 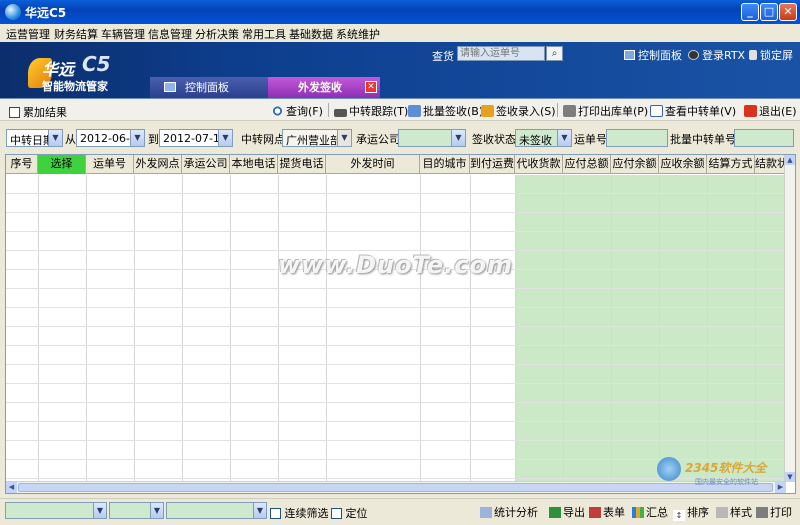 What do you see at coordinates (70, 139) in the screenshot?
I see `from-label: 从` at bounding box center [70, 139].